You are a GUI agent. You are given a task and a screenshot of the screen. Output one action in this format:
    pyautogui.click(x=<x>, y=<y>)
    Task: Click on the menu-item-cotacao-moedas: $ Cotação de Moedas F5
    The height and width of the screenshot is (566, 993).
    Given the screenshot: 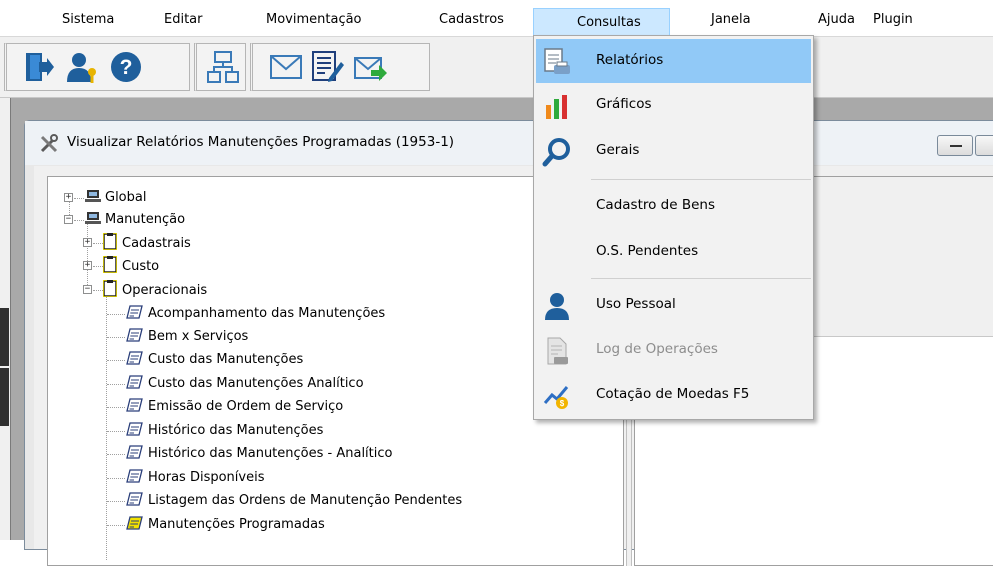 What is the action you would take?
    pyautogui.click(x=673, y=395)
    